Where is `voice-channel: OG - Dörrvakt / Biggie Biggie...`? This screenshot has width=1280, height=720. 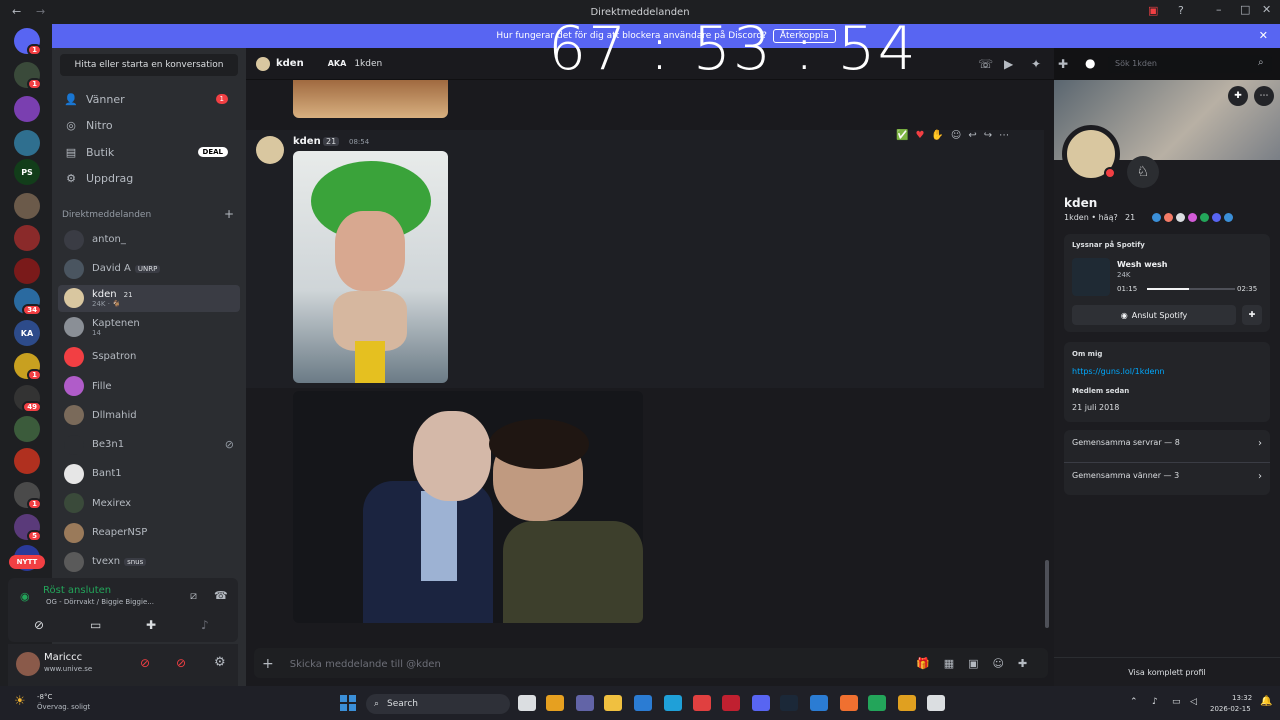 voice-channel: OG - Dörrvakt / Biggie Biggie... is located at coordinates (100, 602).